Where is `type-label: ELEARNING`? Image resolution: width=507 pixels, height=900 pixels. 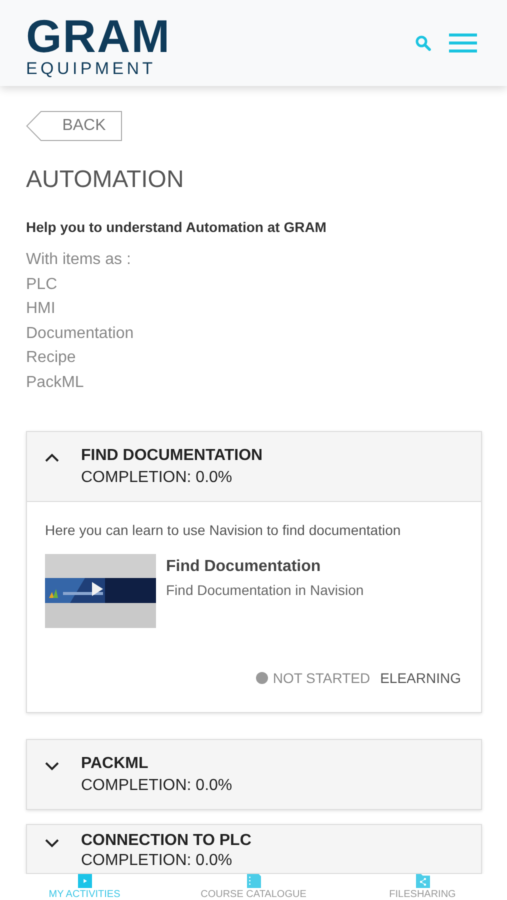 type-label: ELEARNING is located at coordinates (420, 678).